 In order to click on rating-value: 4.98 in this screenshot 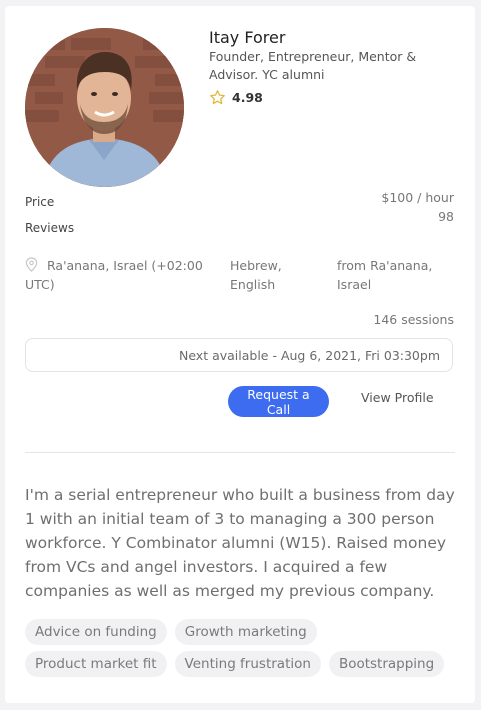, I will do `click(247, 97)`.